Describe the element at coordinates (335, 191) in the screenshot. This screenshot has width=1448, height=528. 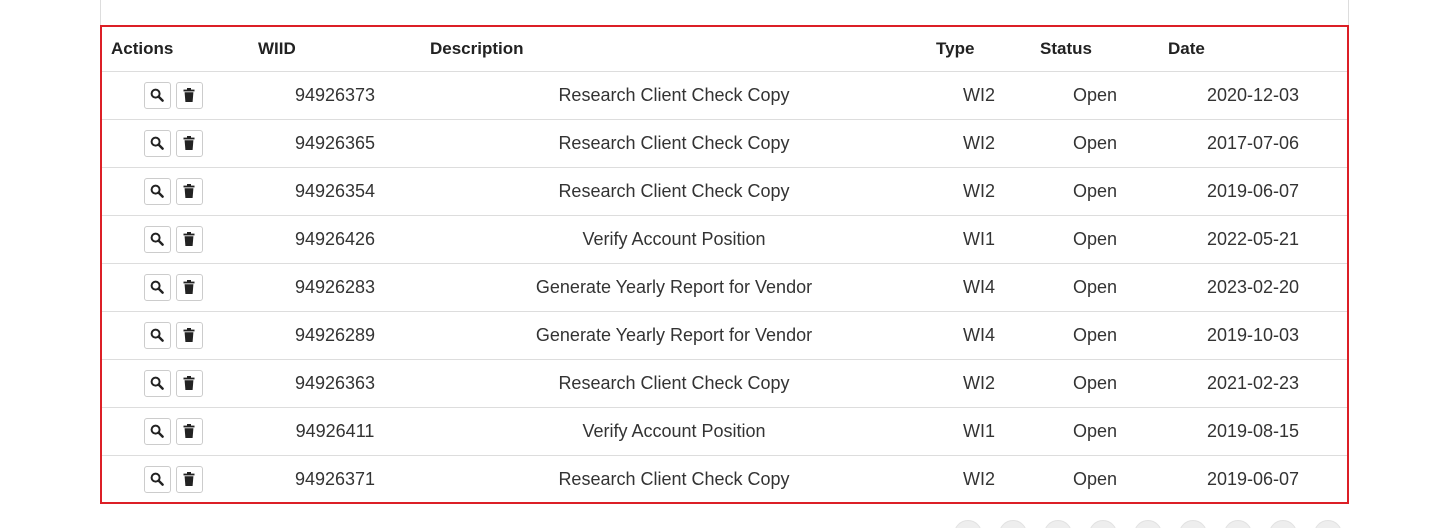
I see `cell-wiid: 94926354` at that location.